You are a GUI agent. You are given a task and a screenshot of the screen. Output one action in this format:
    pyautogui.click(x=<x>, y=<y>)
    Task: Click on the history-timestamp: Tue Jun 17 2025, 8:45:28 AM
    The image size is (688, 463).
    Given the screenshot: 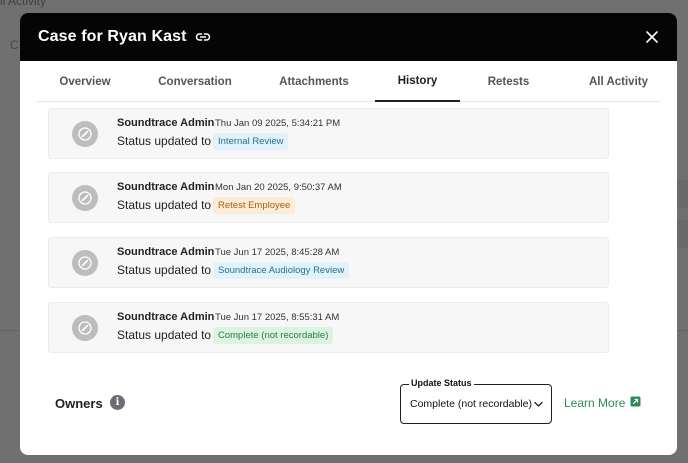 What is the action you would take?
    pyautogui.click(x=277, y=252)
    